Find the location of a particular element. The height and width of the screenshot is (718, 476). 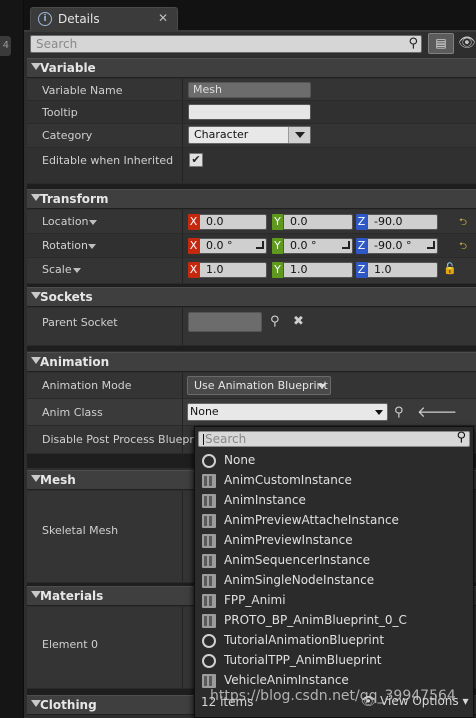

location-x-field: 0.0 is located at coordinates (233, 222).